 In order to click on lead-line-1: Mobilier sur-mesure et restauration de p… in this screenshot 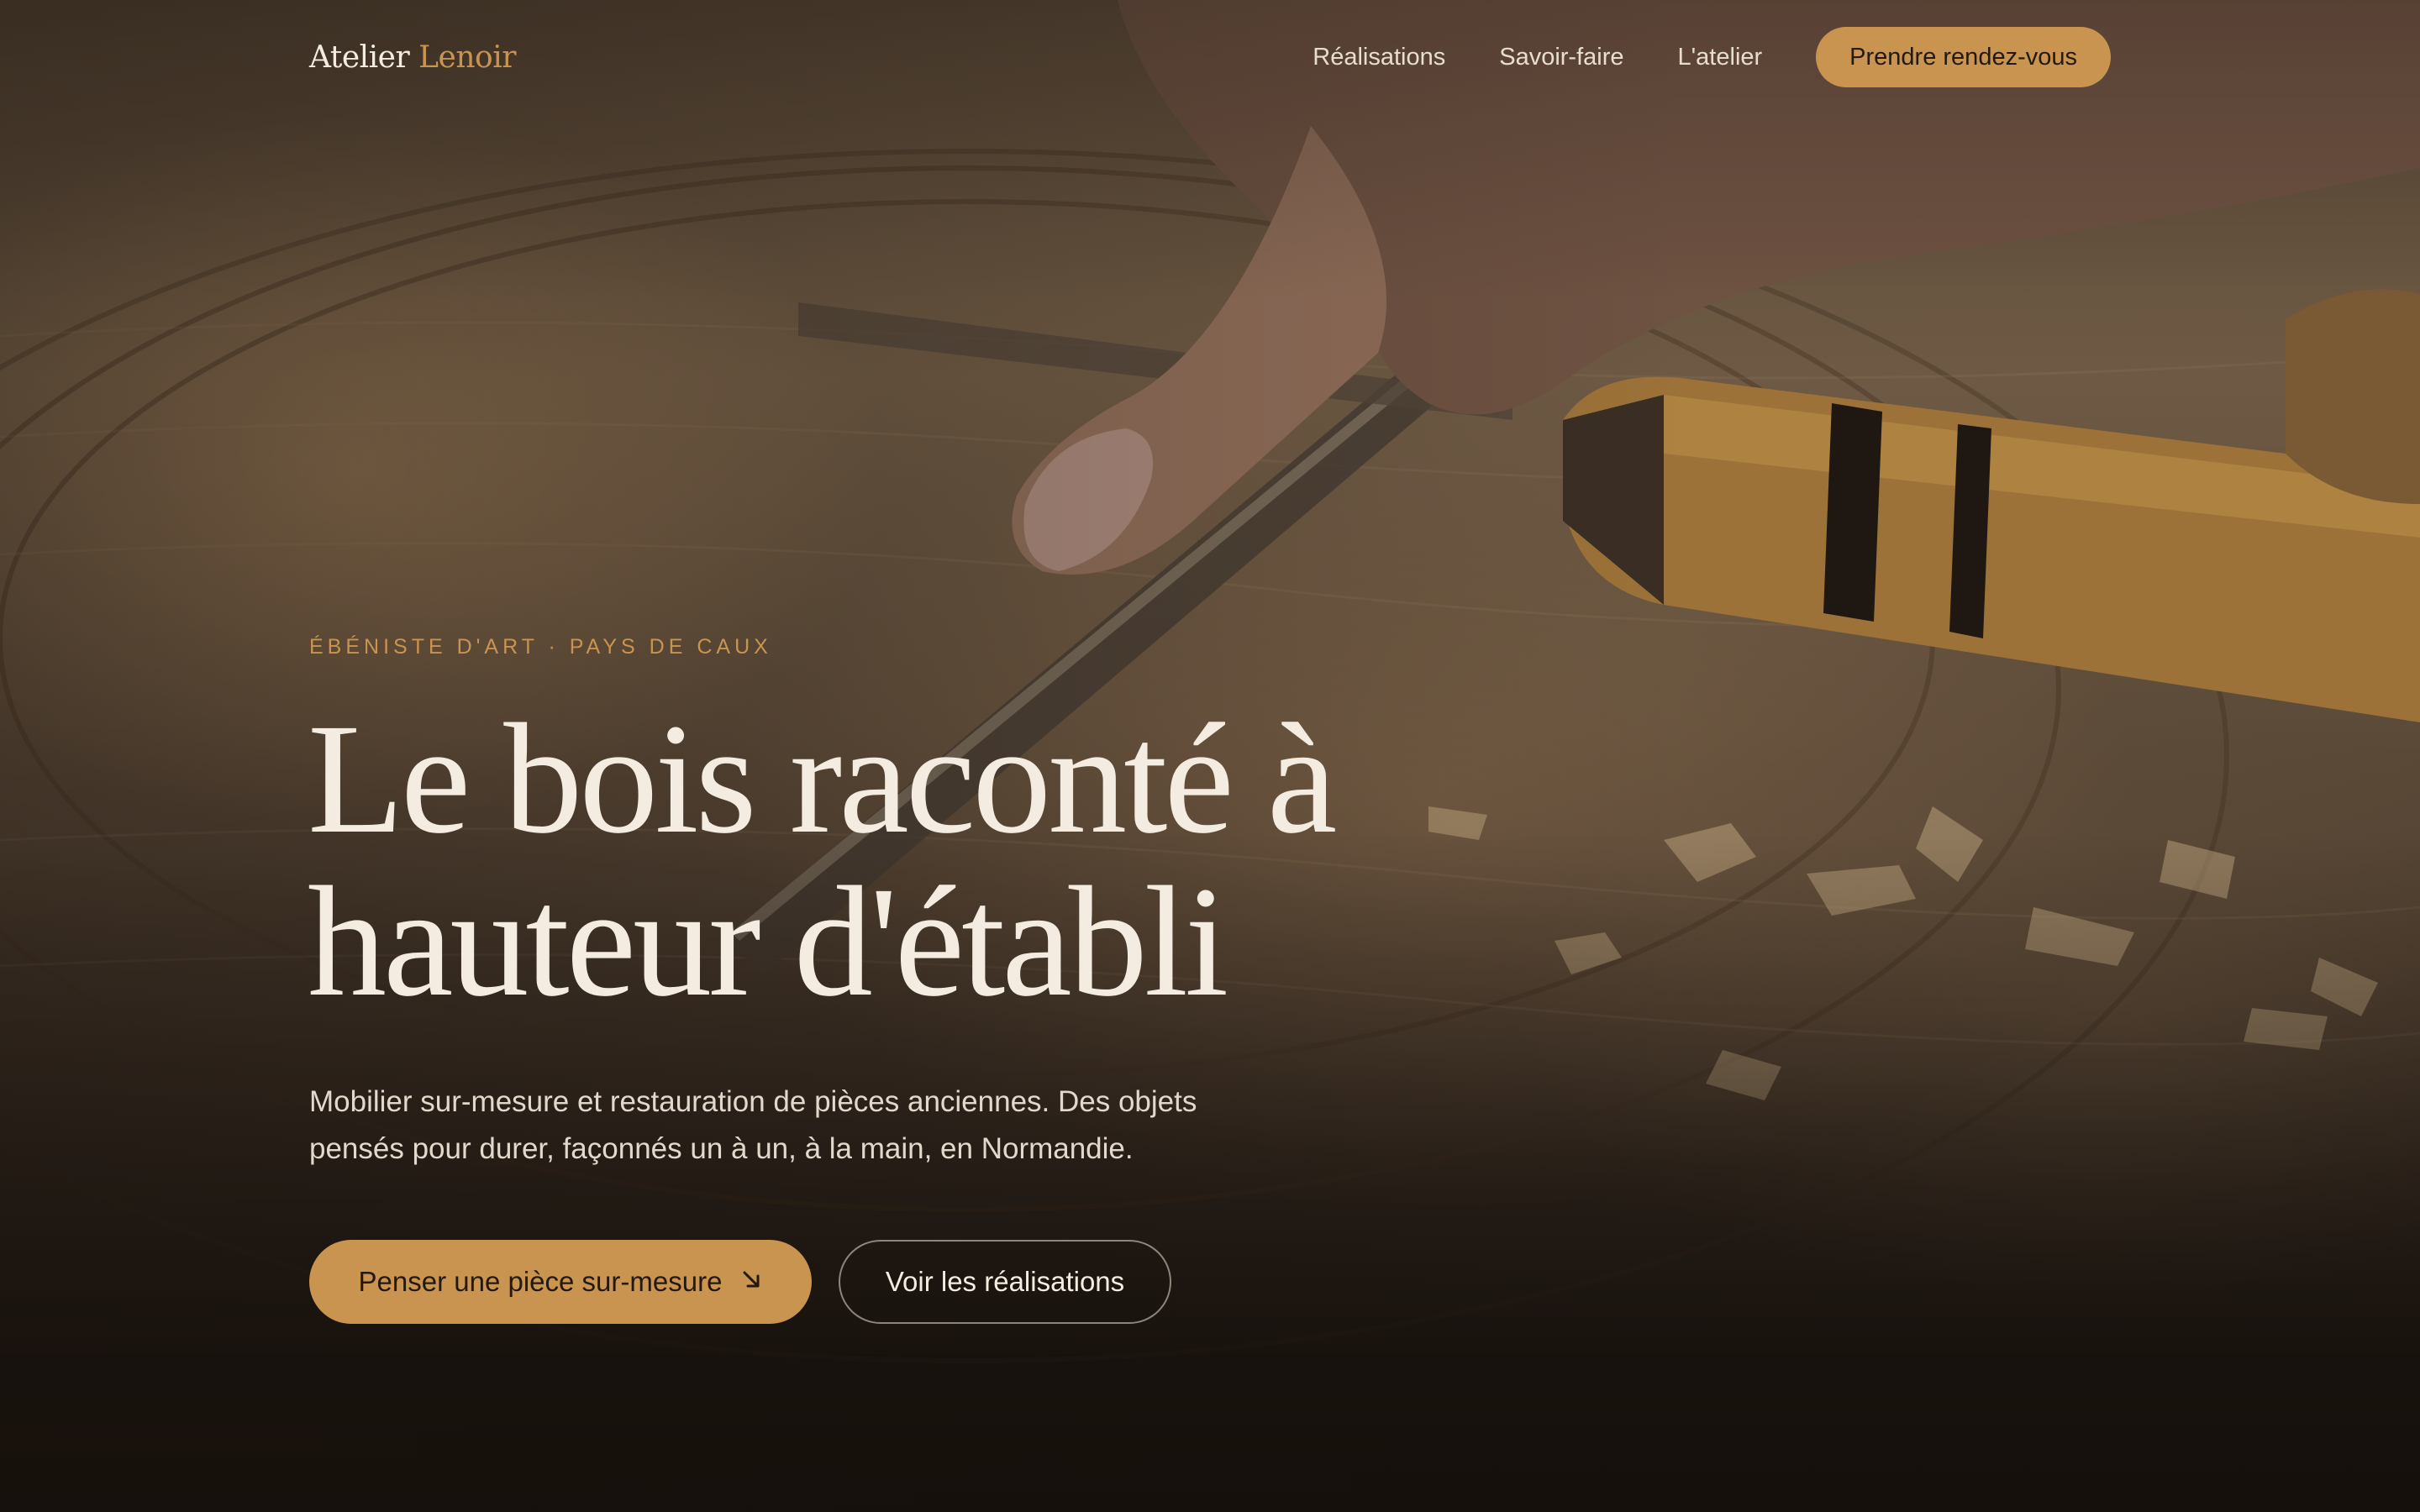, I will do `click(753, 1101)`.